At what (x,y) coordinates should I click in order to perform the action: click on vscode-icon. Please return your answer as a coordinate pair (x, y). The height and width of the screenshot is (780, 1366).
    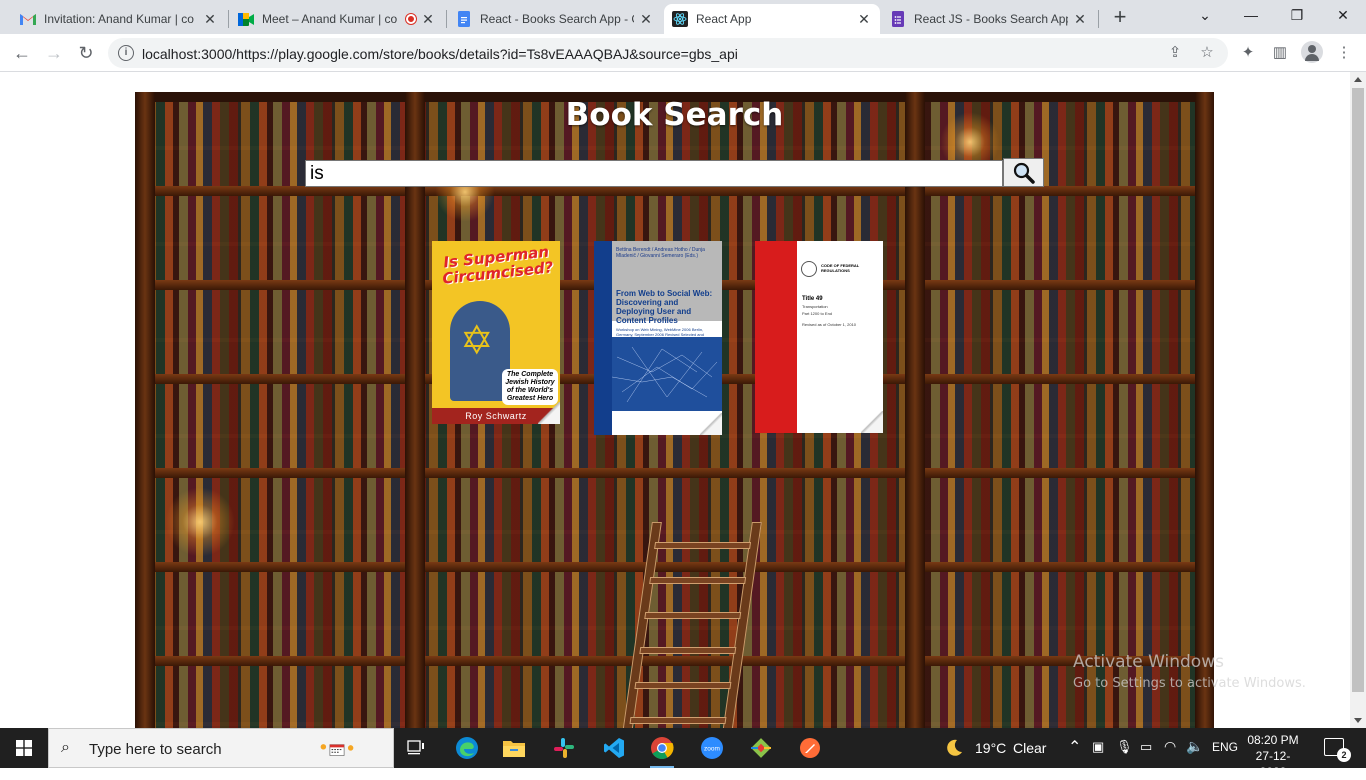
    Looking at the image, I should click on (614, 748).